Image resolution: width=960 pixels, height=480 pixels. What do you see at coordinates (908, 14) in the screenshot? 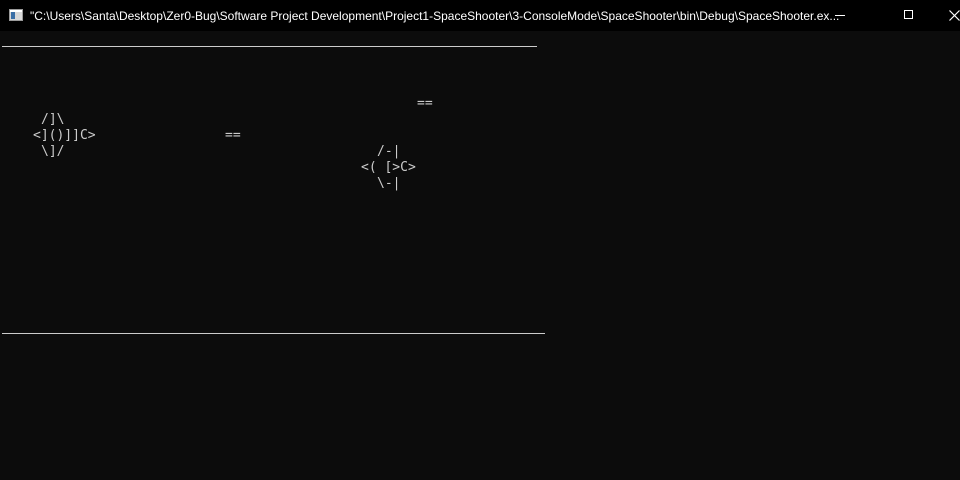
I see `maximize-icon` at bounding box center [908, 14].